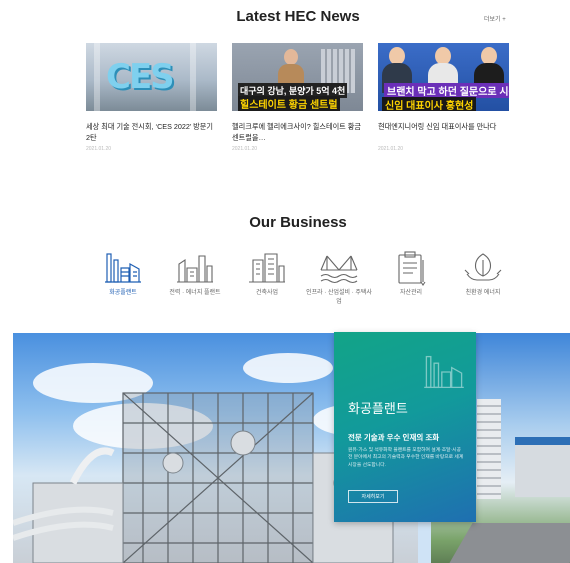 Image resolution: width=570 pixels, height=563 pixels. What do you see at coordinates (483, 293) in the screenshot?
I see `business-item-label: 친환경 에너지` at bounding box center [483, 293].